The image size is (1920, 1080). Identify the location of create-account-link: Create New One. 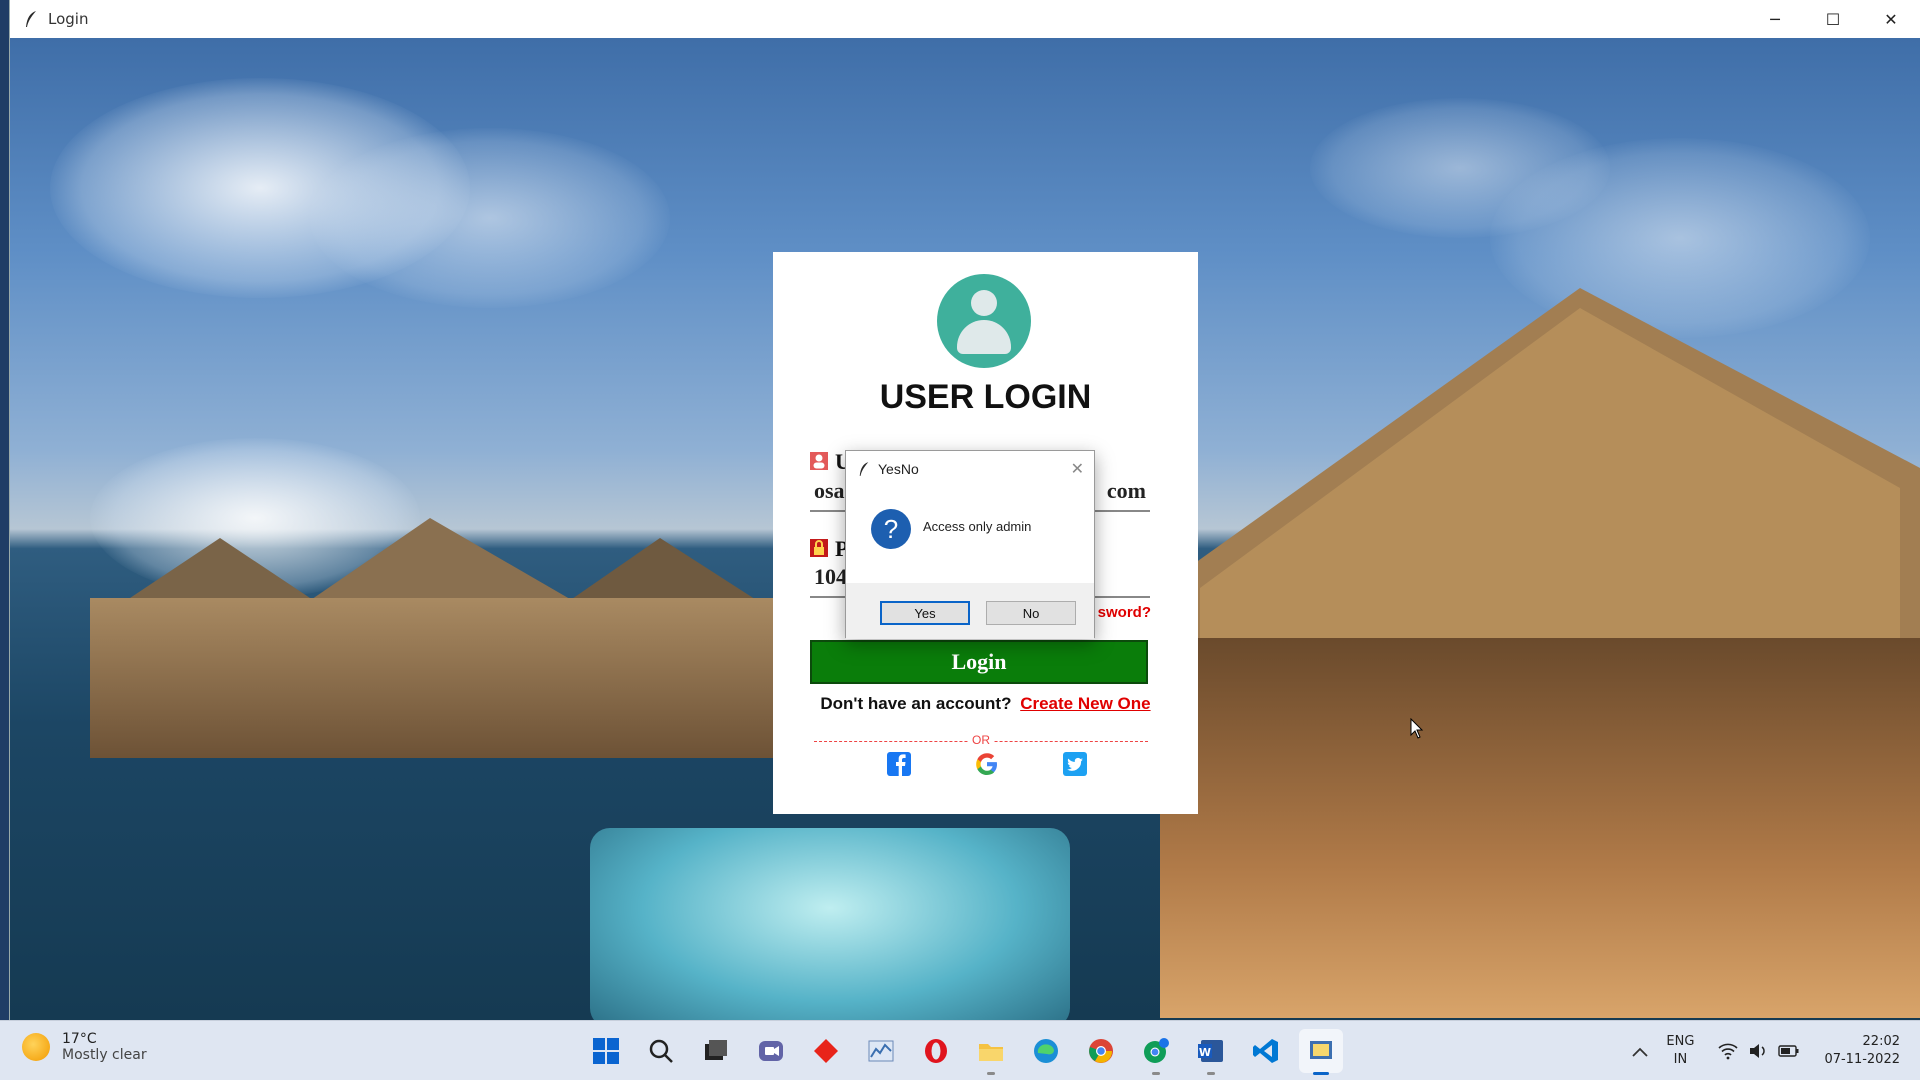
(1085, 703).